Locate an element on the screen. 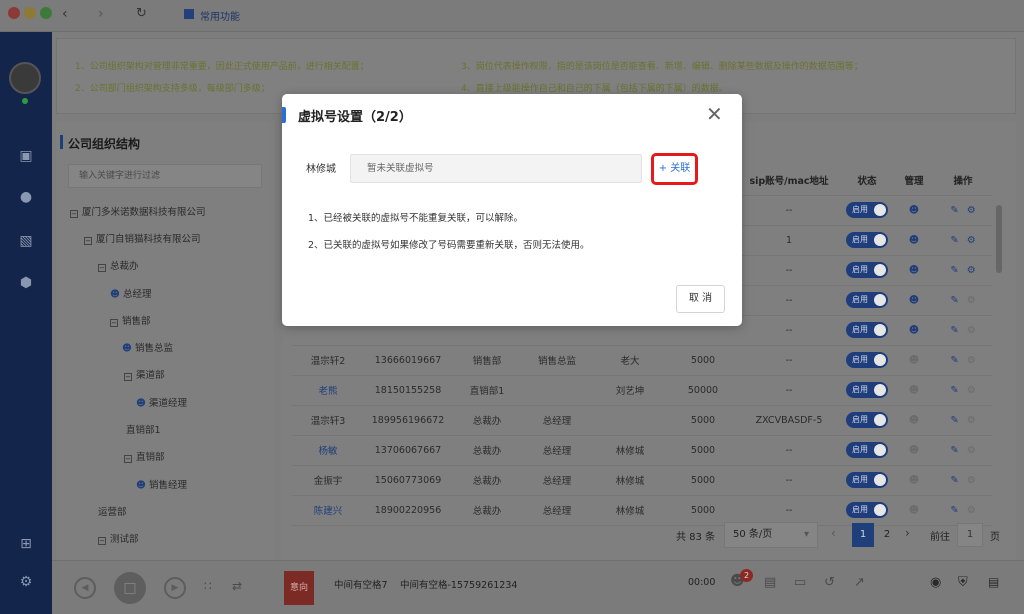  next-page-icon: › is located at coordinates (907, 533).